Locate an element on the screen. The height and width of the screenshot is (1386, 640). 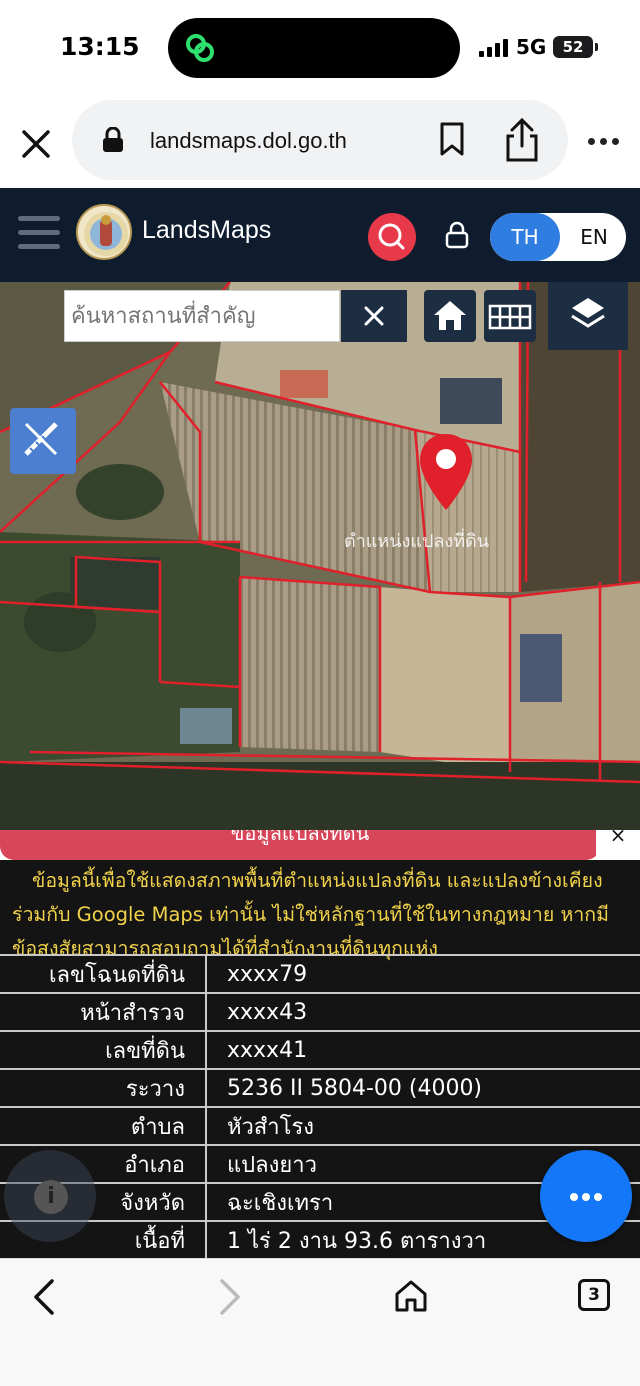
clear-search-button is located at coordinates (374, 316).